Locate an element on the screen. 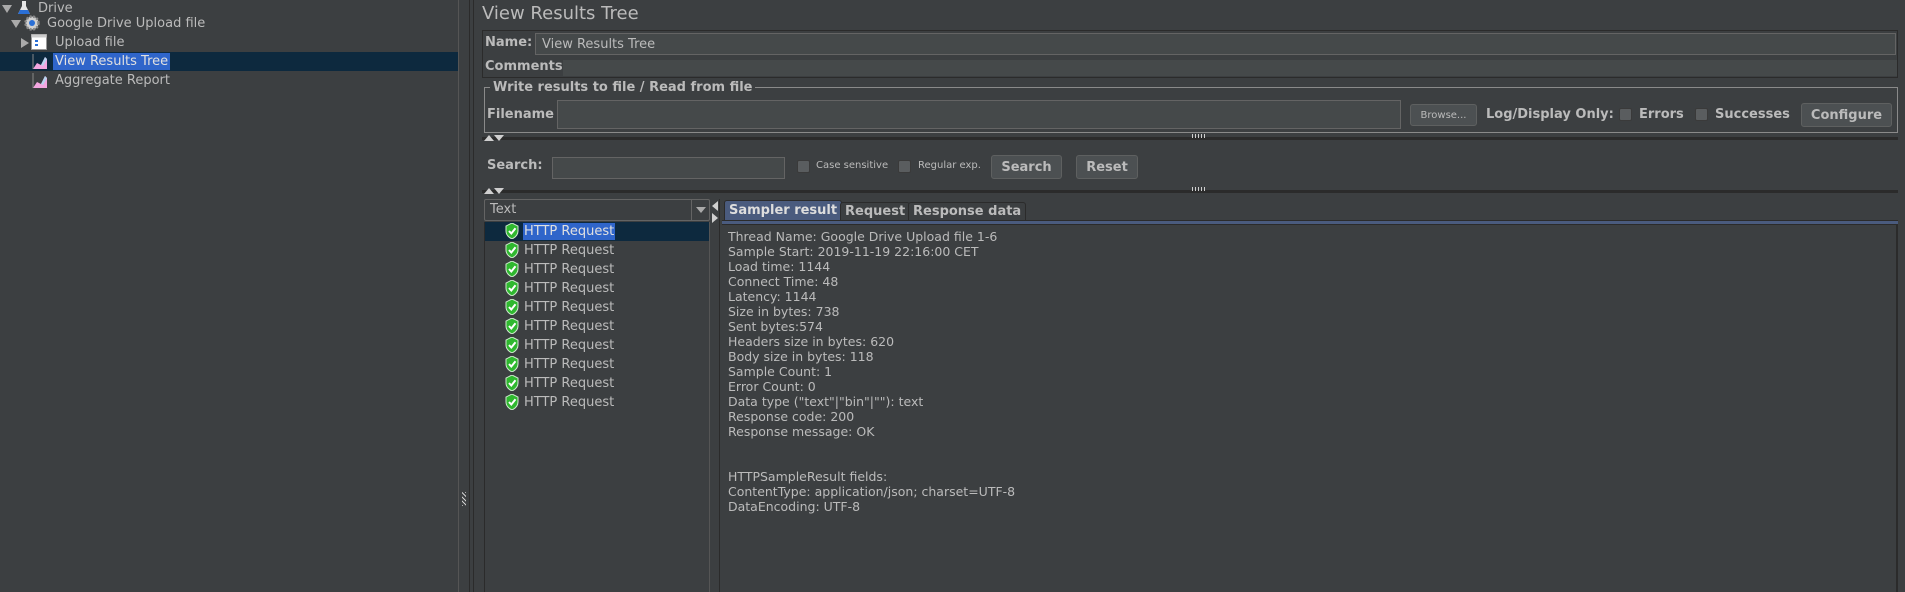  renderer-selected: Text is located at coordinates (503, 209).